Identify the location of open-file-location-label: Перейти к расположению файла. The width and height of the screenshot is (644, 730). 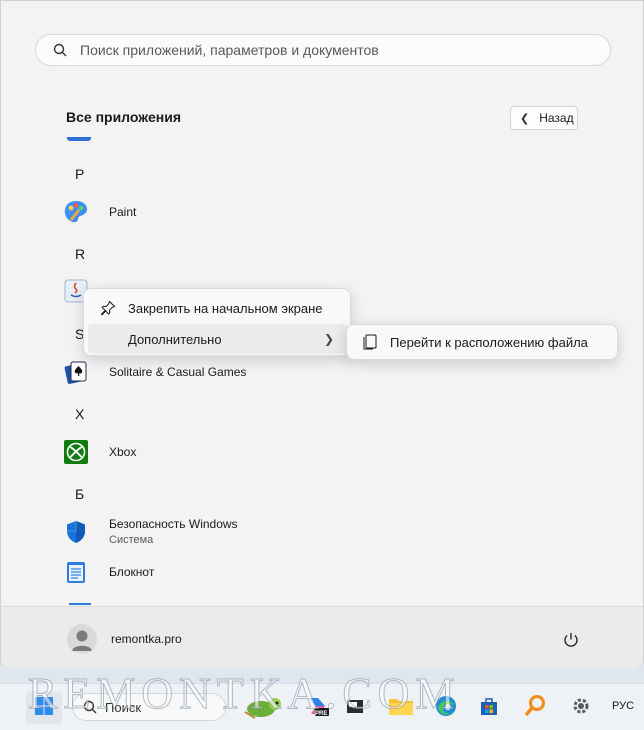
(489, 342).